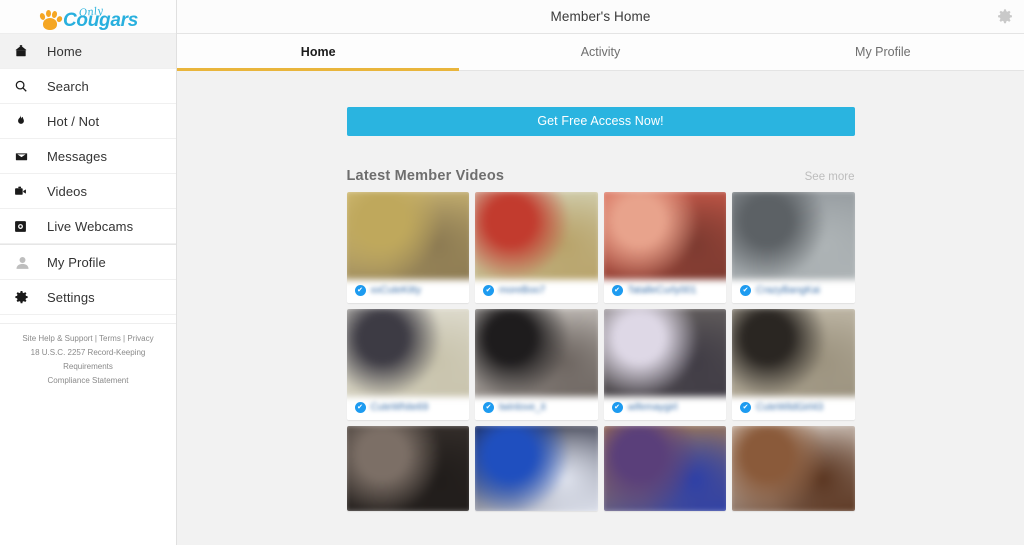 Image resolution: width=1024 pixels, height=545 pixels. I want to click on video-meta: ✔ wifemaygirl, so click(664, 407).